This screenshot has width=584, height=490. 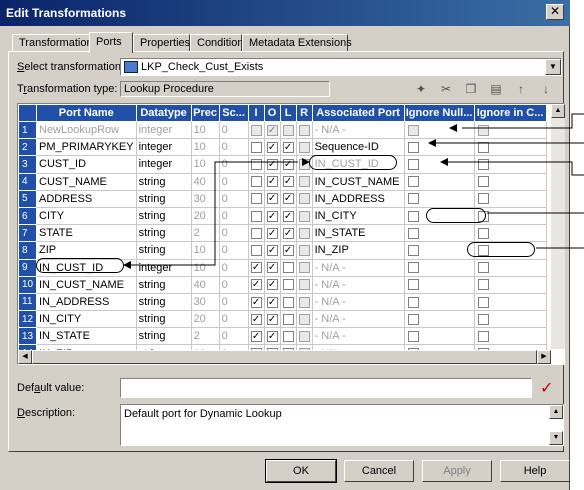 I want to click on help-button: Help, so click(x=535, y=471).